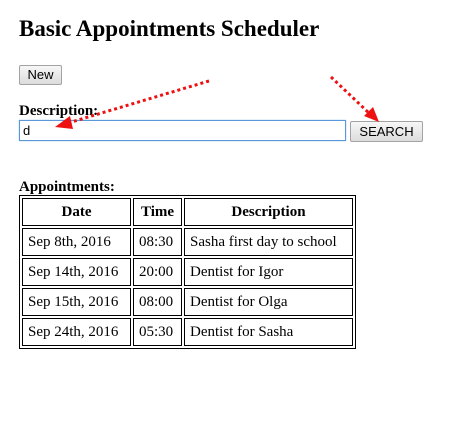 This screenshot has height=427, width=457. What do you see at coordinates (76, 212) in the screenshot?
I see `column-header-date: Date` at bounding box center [76, 212].